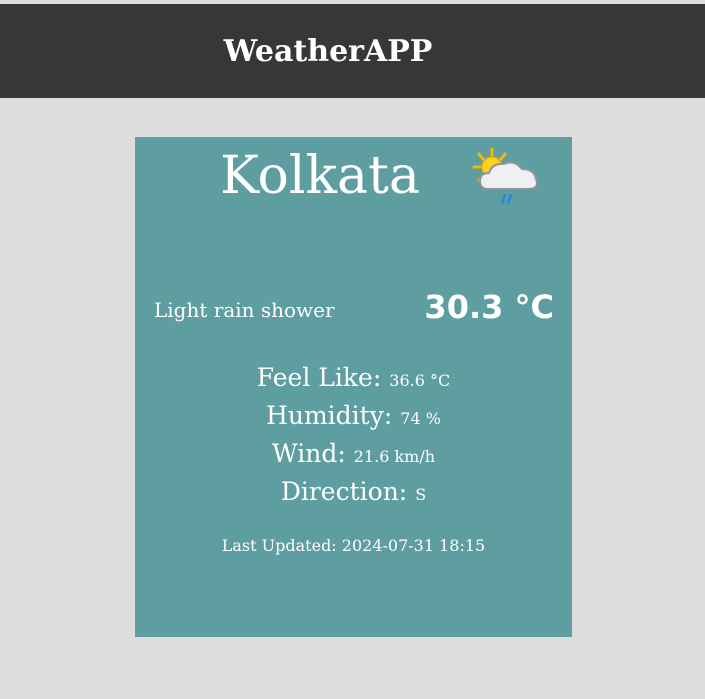  Describe the element at coordinates (244, 310) in the screenshot. I see `weather-condition: Light rain shower` at that location.